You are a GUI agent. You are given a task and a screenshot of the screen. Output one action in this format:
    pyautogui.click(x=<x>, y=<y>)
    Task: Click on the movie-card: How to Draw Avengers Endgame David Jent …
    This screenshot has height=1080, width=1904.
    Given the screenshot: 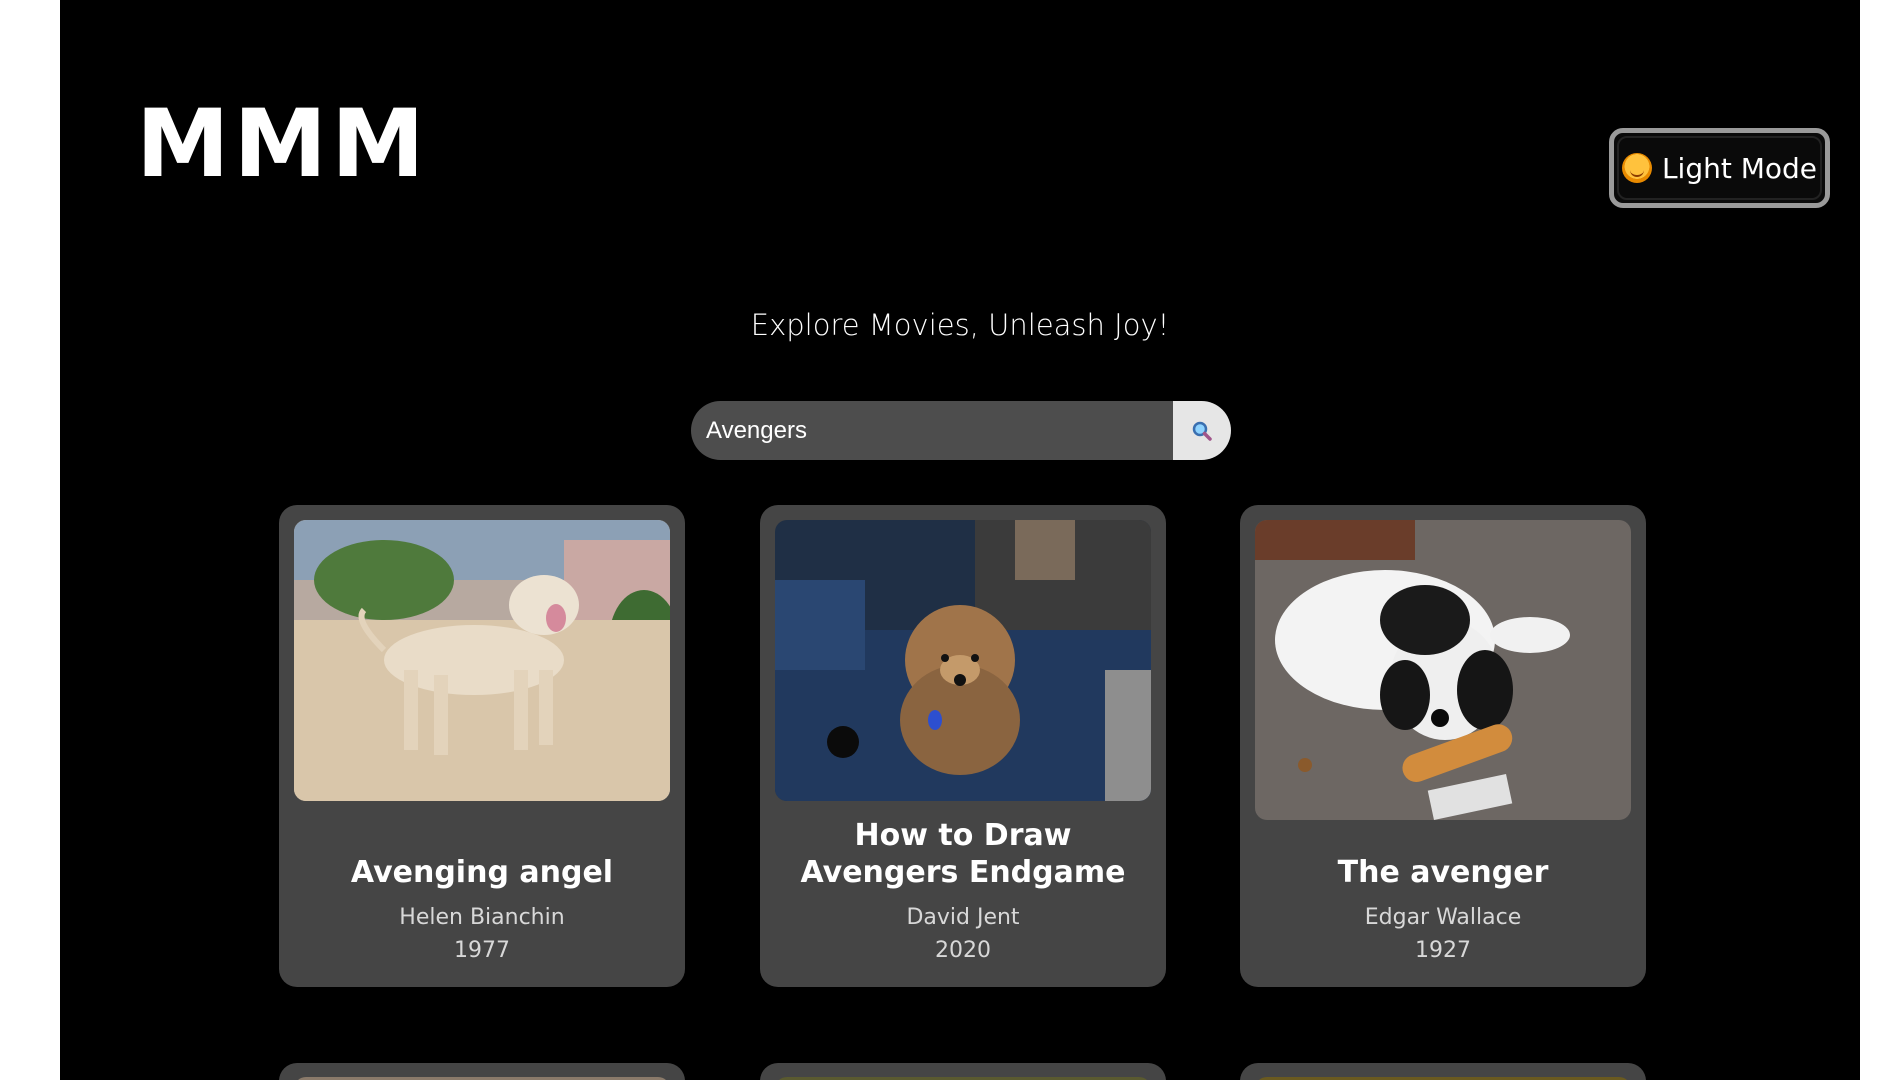 What is the action you would take?
    pyautogui.click(x=963, y=746)
    